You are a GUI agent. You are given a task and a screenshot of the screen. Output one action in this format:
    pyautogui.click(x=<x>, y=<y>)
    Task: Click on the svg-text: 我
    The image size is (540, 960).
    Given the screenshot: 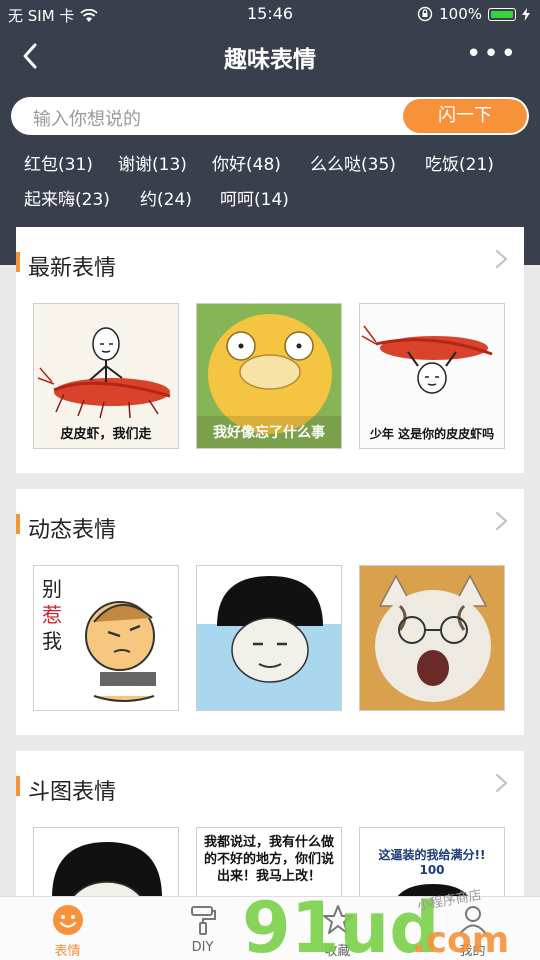 What is the action you would take?
    pyautogui.click(x=52, y=641)
    